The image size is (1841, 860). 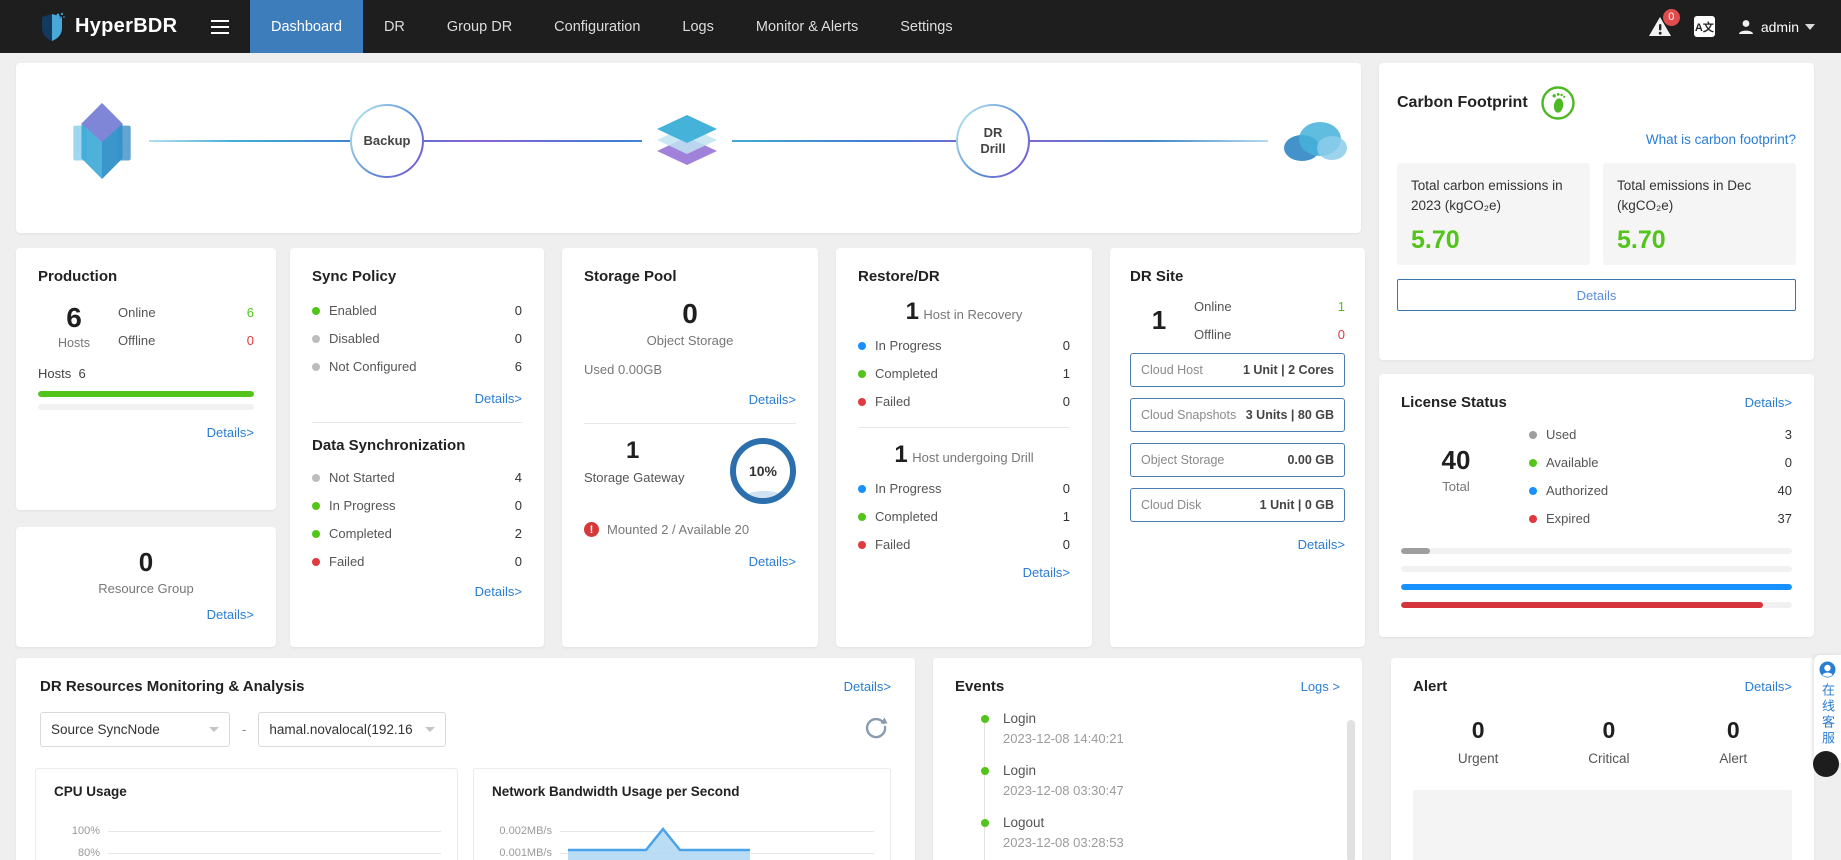 What do you see at coordinates (105, 729) in the screenshot?
I see `source-node-value: Source SyncNode` at bounding box center [105, 729].